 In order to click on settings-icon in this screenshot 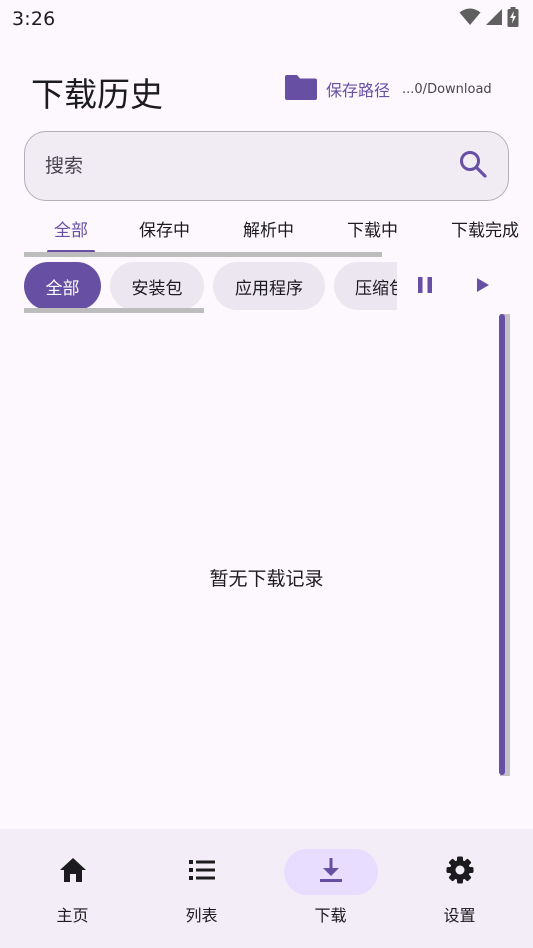, I will do `click(460, 872)`.